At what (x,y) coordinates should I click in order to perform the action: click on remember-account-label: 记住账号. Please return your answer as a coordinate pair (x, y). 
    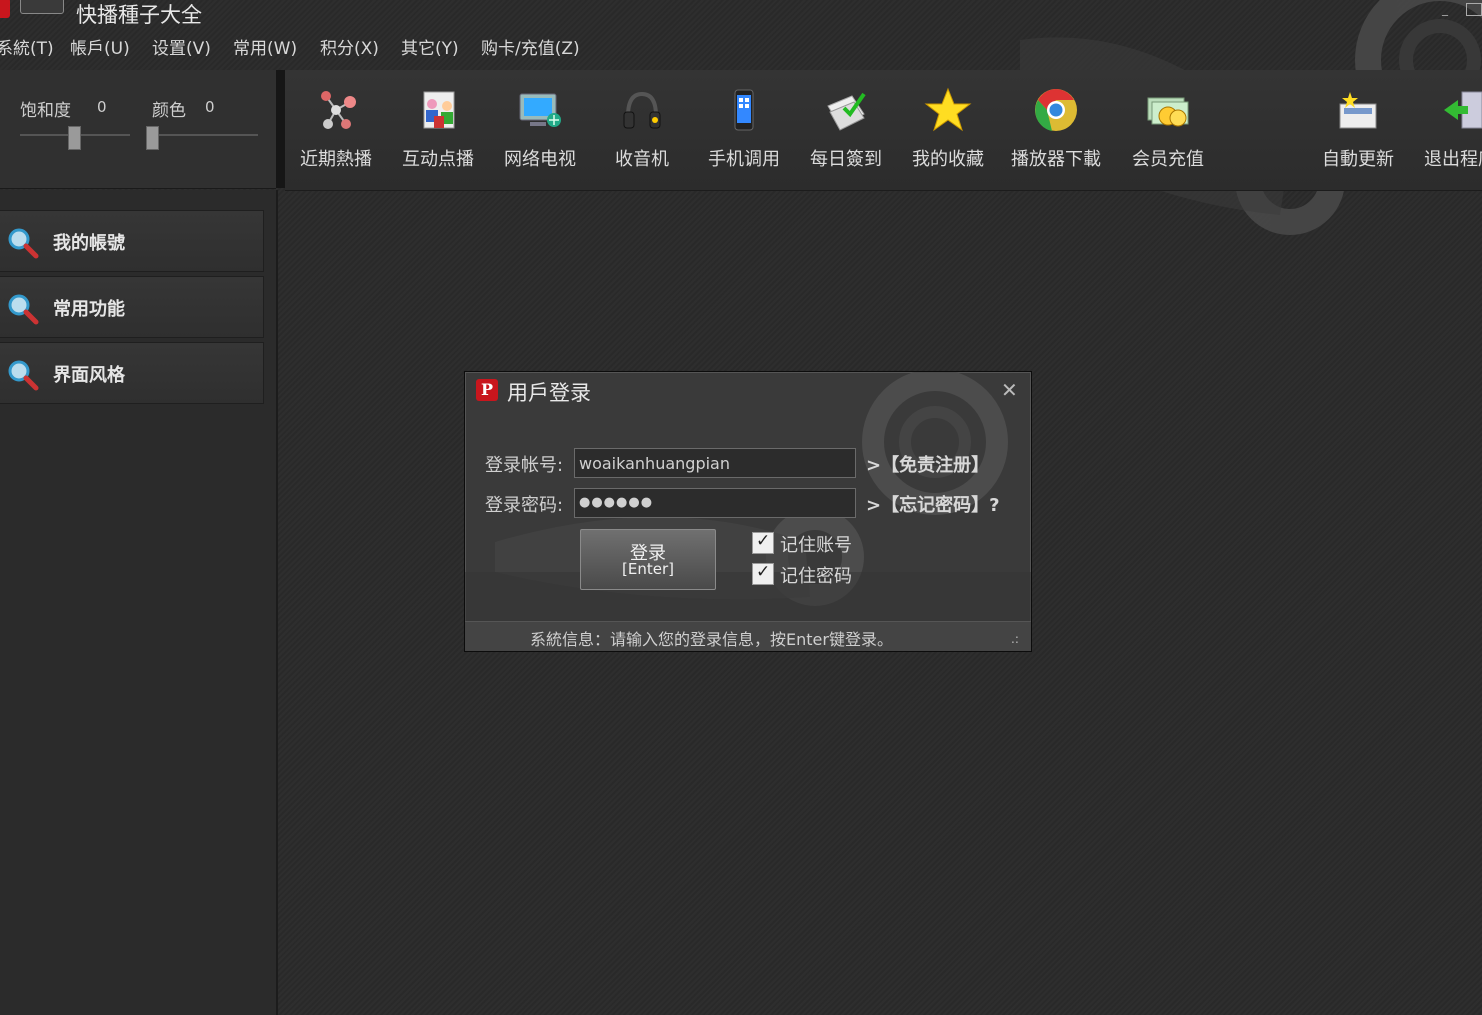
    Looking at the image, I should click on (816, 545).